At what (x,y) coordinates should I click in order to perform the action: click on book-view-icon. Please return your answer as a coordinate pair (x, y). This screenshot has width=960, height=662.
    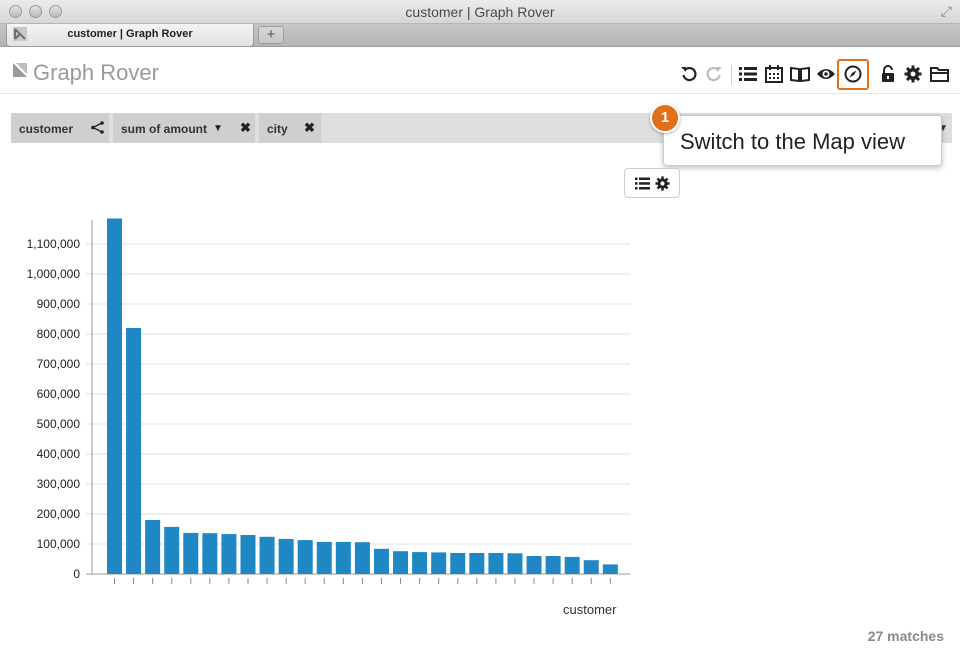
    Looking at the image, I should click on (800, 74).